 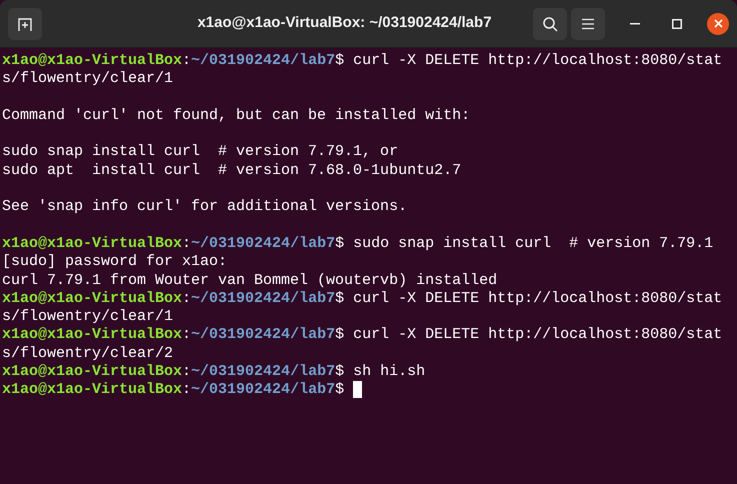 I want to click on output-line: sudo apt install curl # version 7.68.0-1ubuntu2.7, so click(x=232, y=171).